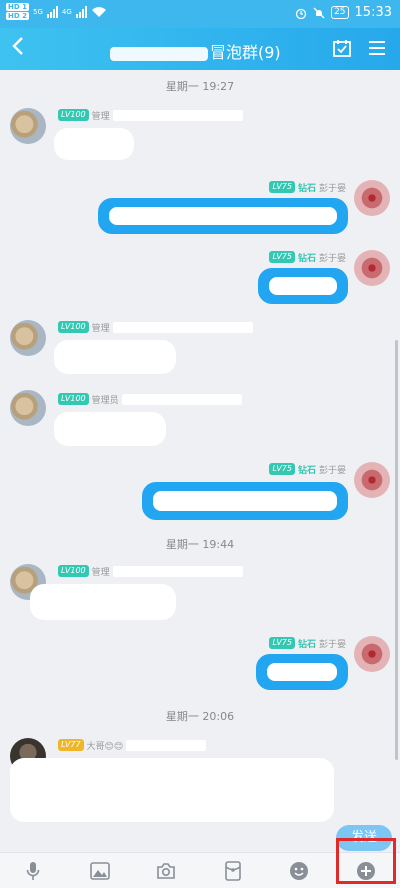 The width and height of the screenshot is (400, 888). I want to click on microphone-icon, so click(33, 871).